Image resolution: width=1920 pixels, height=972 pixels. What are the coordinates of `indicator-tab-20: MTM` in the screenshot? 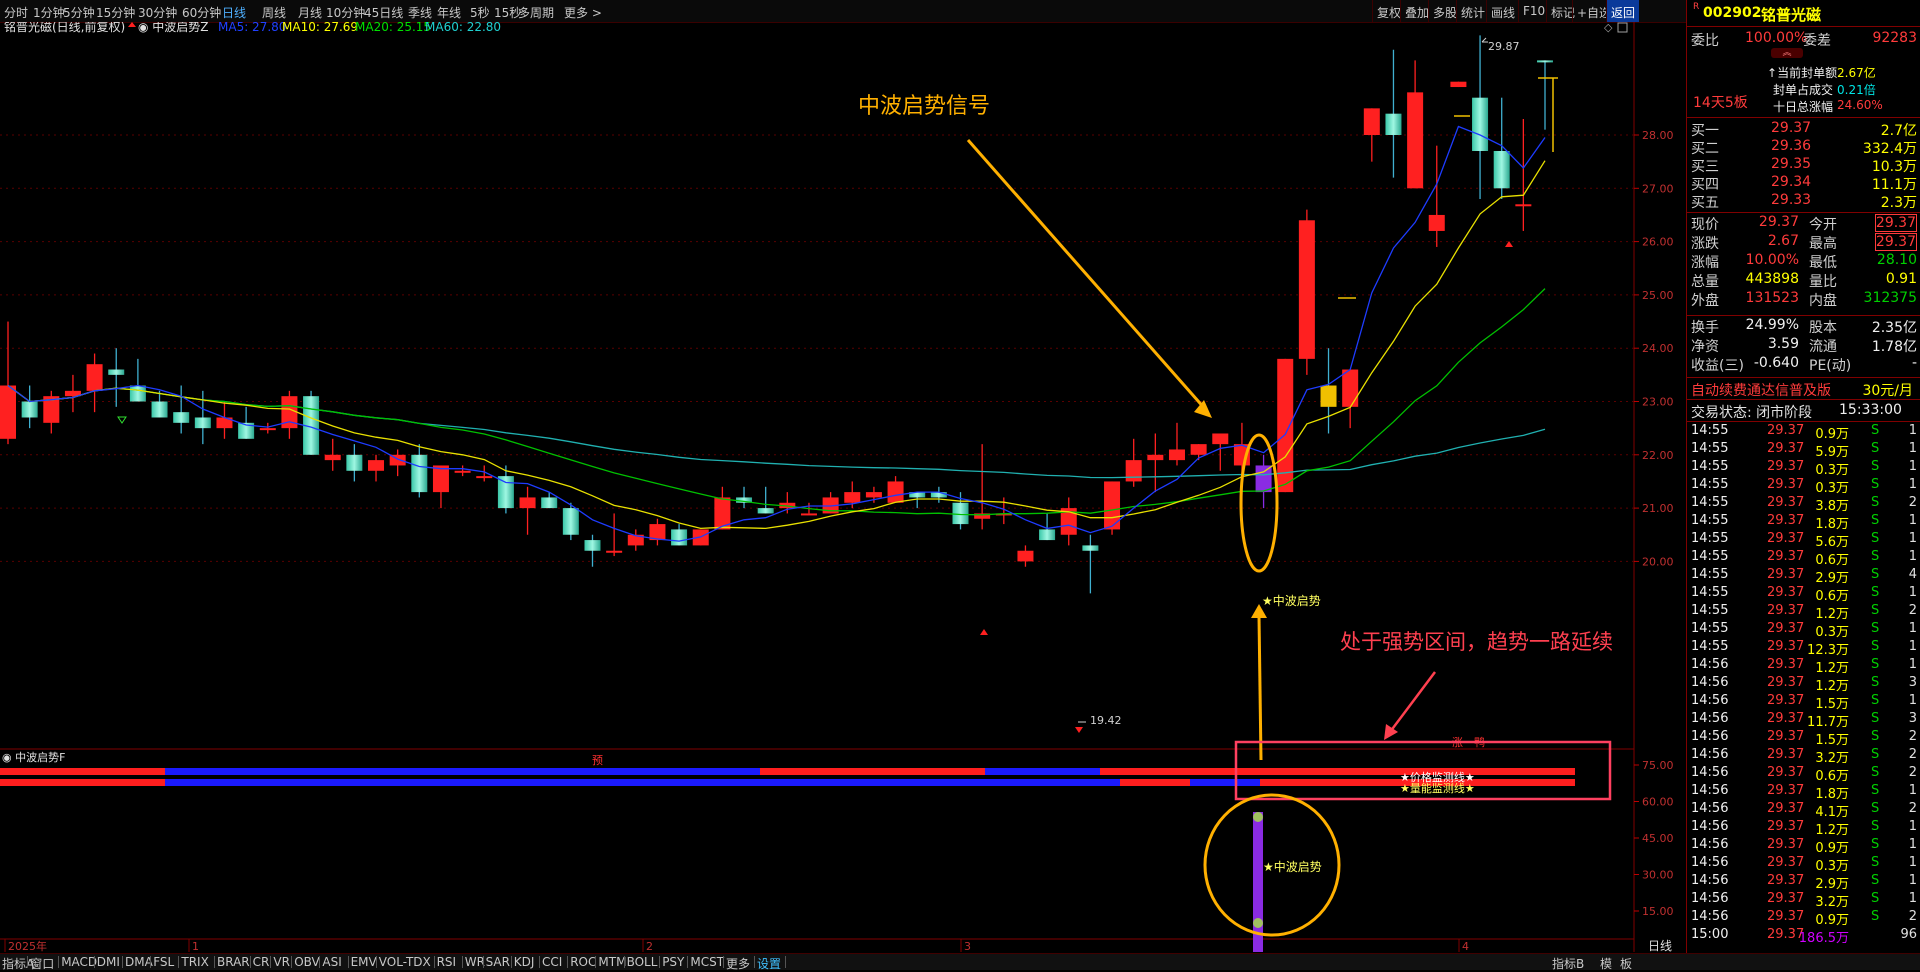 It's located at (612, 962).